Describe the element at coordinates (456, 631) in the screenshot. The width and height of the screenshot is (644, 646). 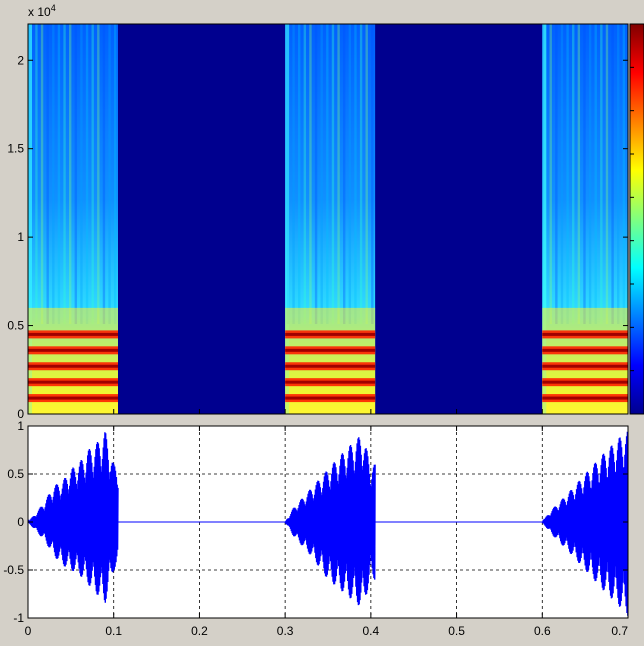
I see `x-tick-label: 0.5` at that location.